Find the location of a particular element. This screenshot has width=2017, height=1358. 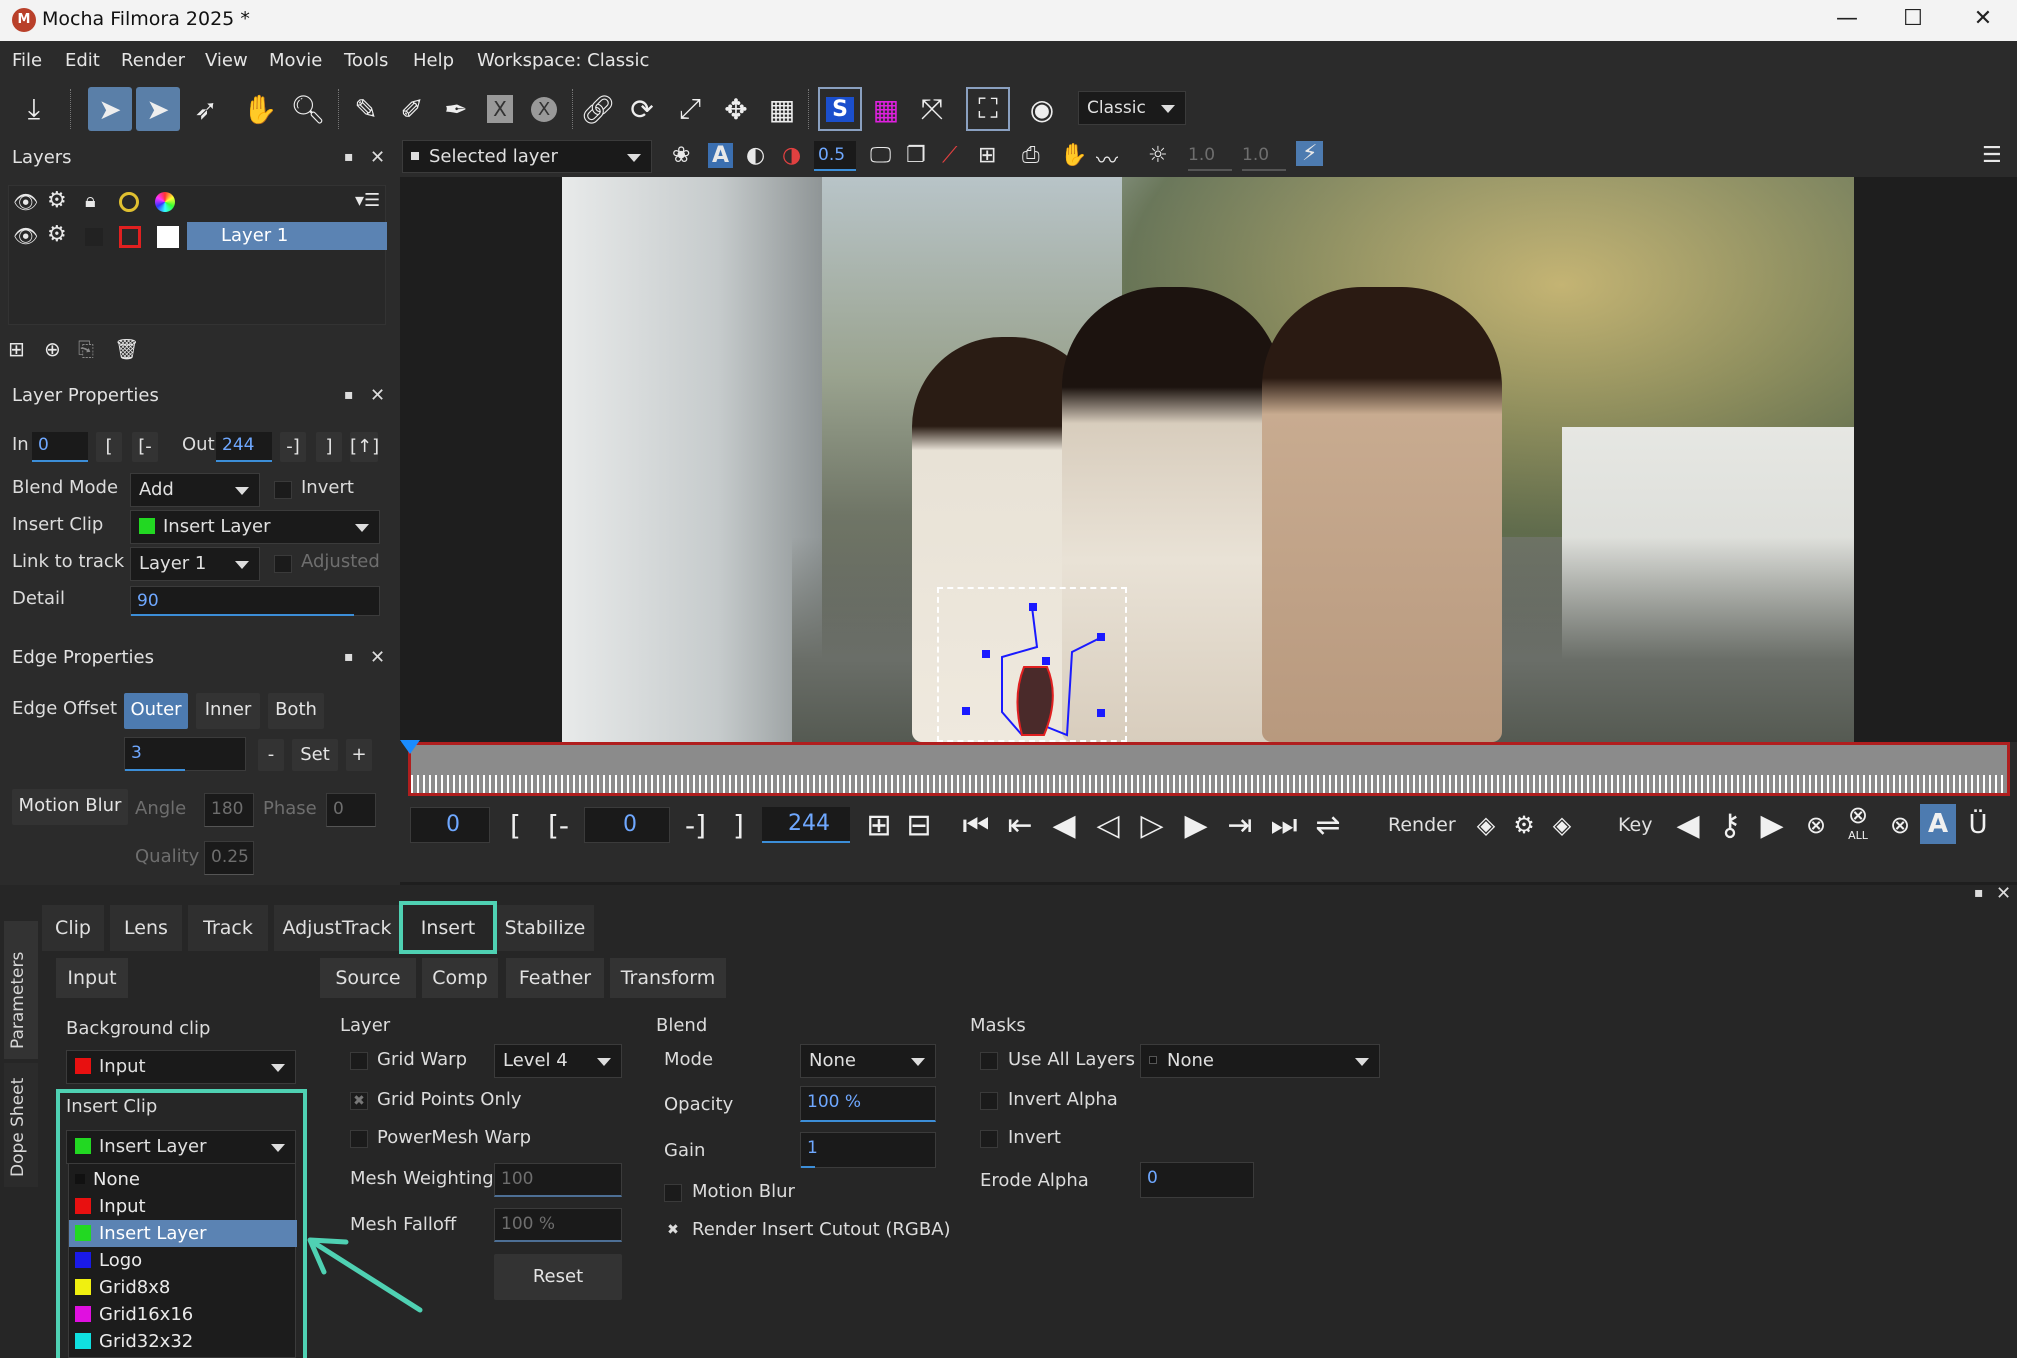

key-options-icon: Ü is located at coordinates (1978, 825).